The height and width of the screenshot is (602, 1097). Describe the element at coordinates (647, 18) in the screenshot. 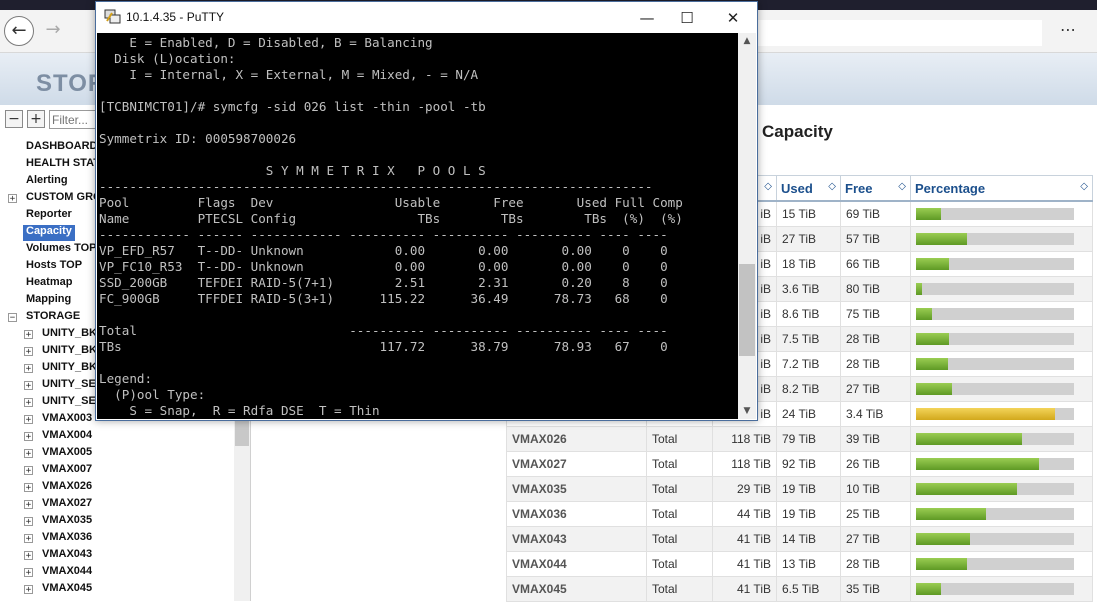

I see `minimize-icon: —` at that location.